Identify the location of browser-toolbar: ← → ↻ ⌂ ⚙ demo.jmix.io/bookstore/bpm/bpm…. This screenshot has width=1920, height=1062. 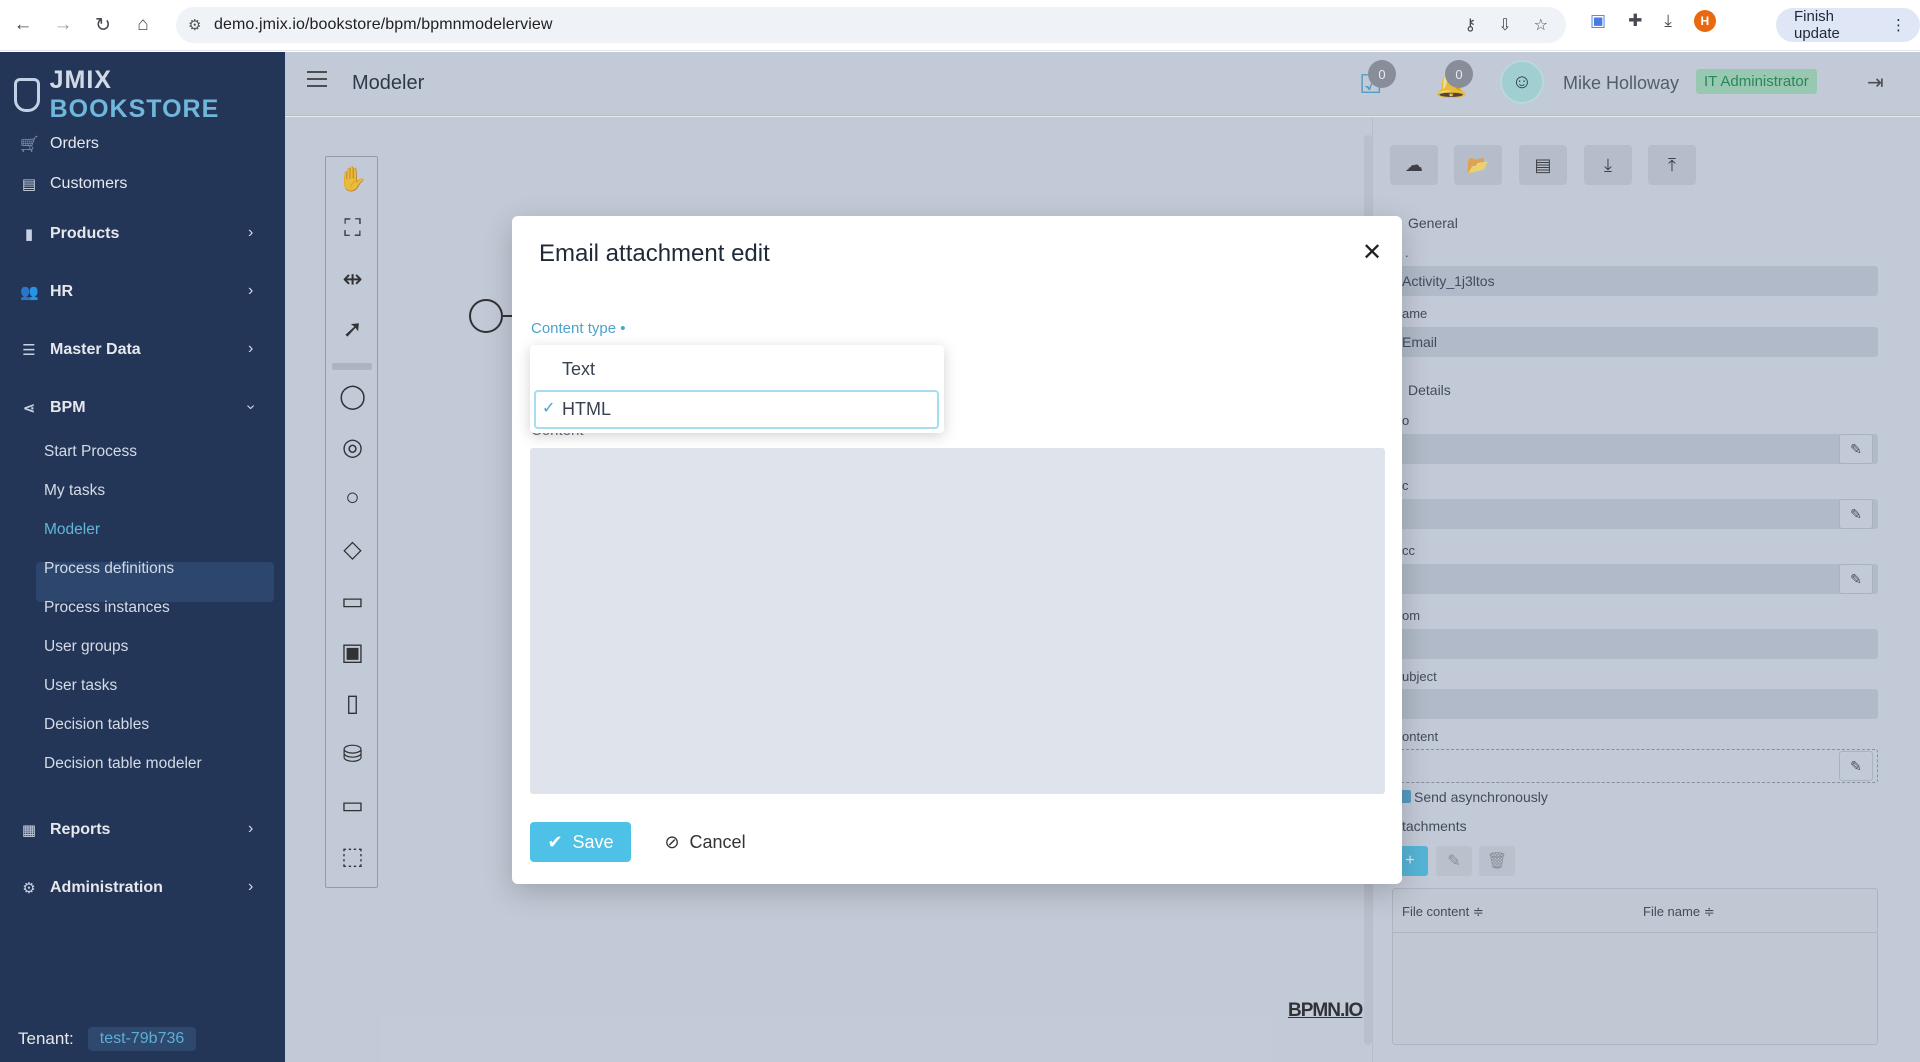
(960, 25).